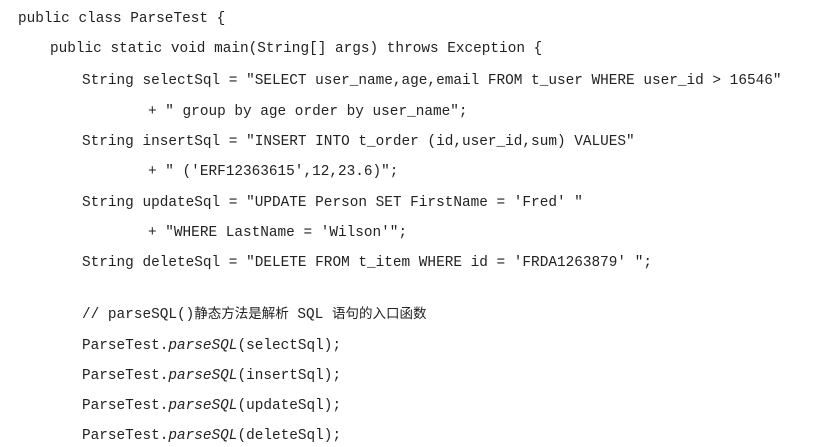 This screenshot has width=813, height=447. I want to click on parse-select-call: ParseTest.parseSQL(selectSql);, so click(211, 346).